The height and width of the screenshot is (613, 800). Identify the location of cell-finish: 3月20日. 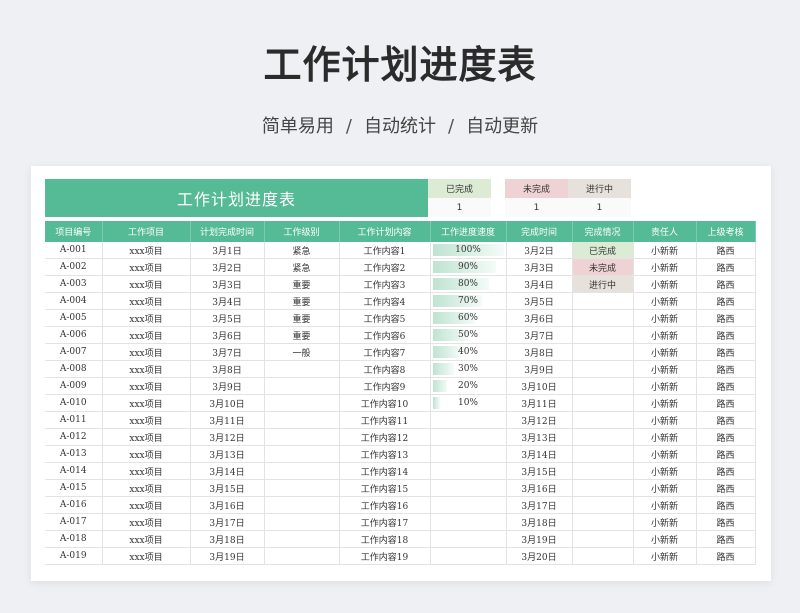
(539, 556).